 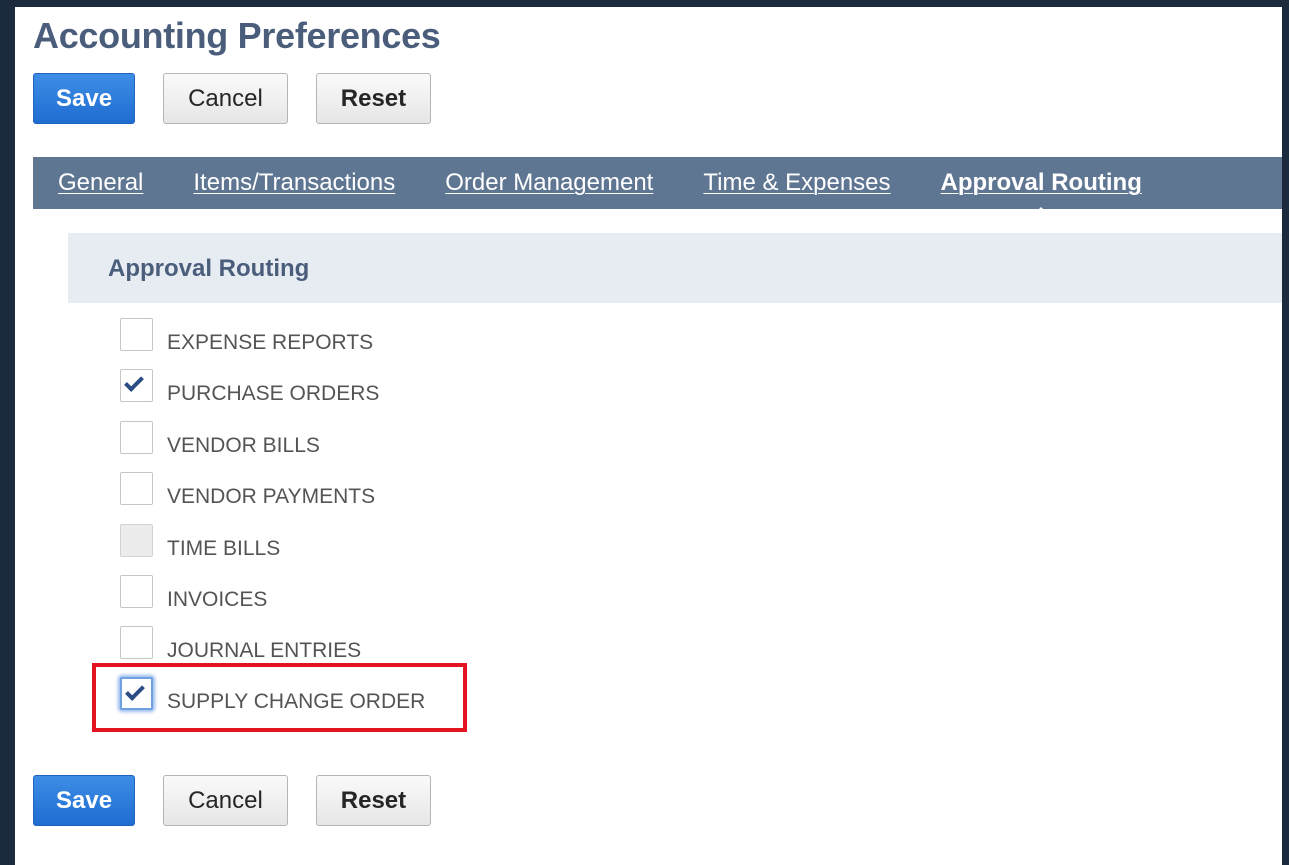 What do you see at coordinates (136, 642) in the screenshot?
I see `journal-entries-checkbox` at bounding box center [136, 642].